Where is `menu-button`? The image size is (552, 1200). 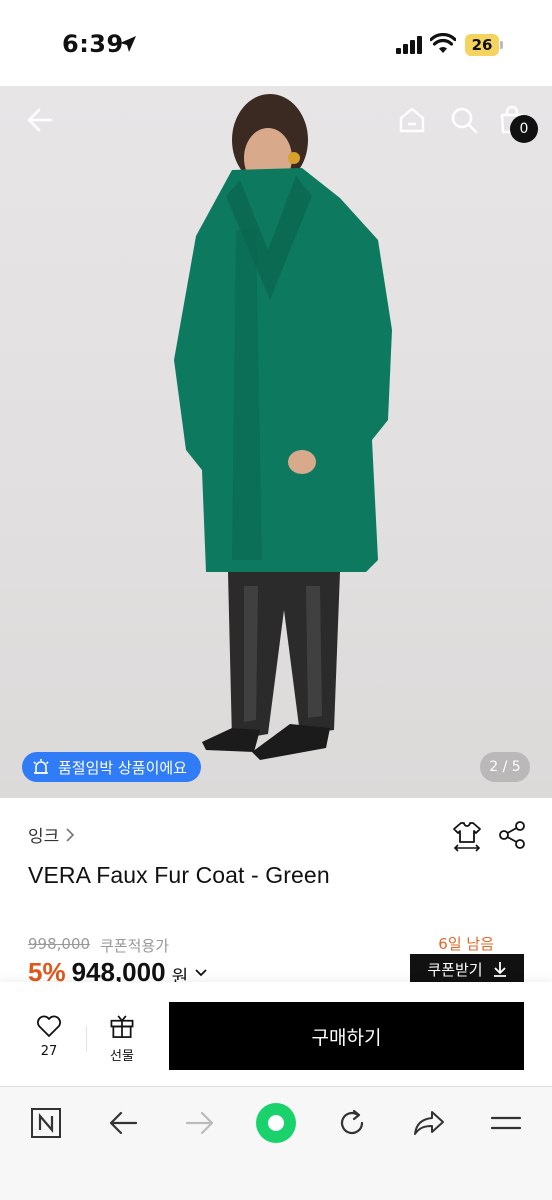
menu-button is located at coordinates (506, 1123).